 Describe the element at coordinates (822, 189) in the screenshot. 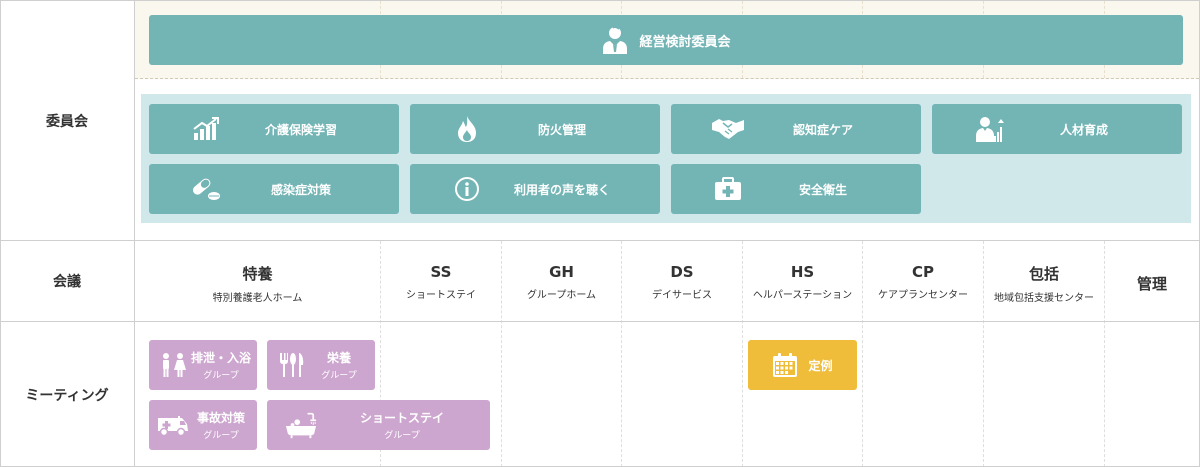

I see `committee-label: 安全衛生` at that location.